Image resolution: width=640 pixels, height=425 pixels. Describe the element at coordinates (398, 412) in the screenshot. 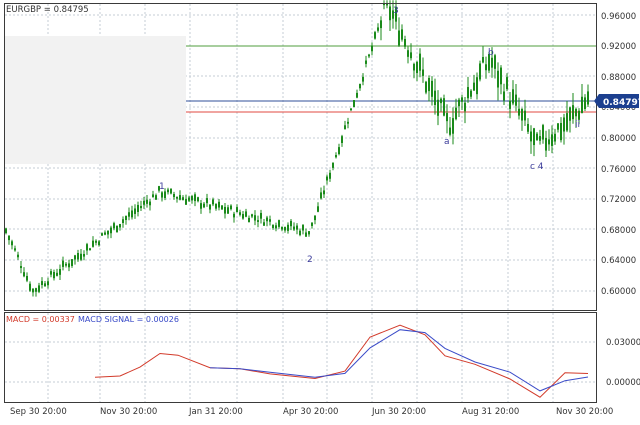

I see `x-tick: Jun 30 20:00` at that location.